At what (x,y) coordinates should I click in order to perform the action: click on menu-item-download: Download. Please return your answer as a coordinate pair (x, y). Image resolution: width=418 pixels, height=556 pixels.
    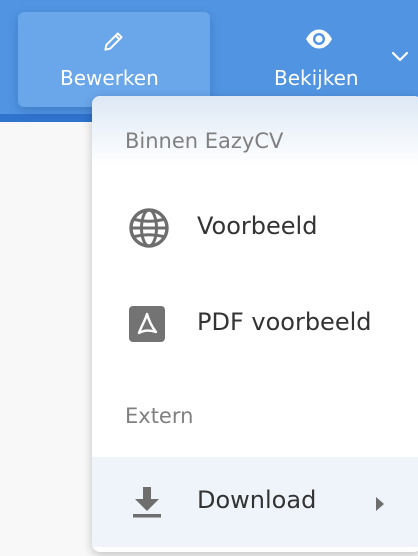
    Looking at the image, I should click on (255, 502).